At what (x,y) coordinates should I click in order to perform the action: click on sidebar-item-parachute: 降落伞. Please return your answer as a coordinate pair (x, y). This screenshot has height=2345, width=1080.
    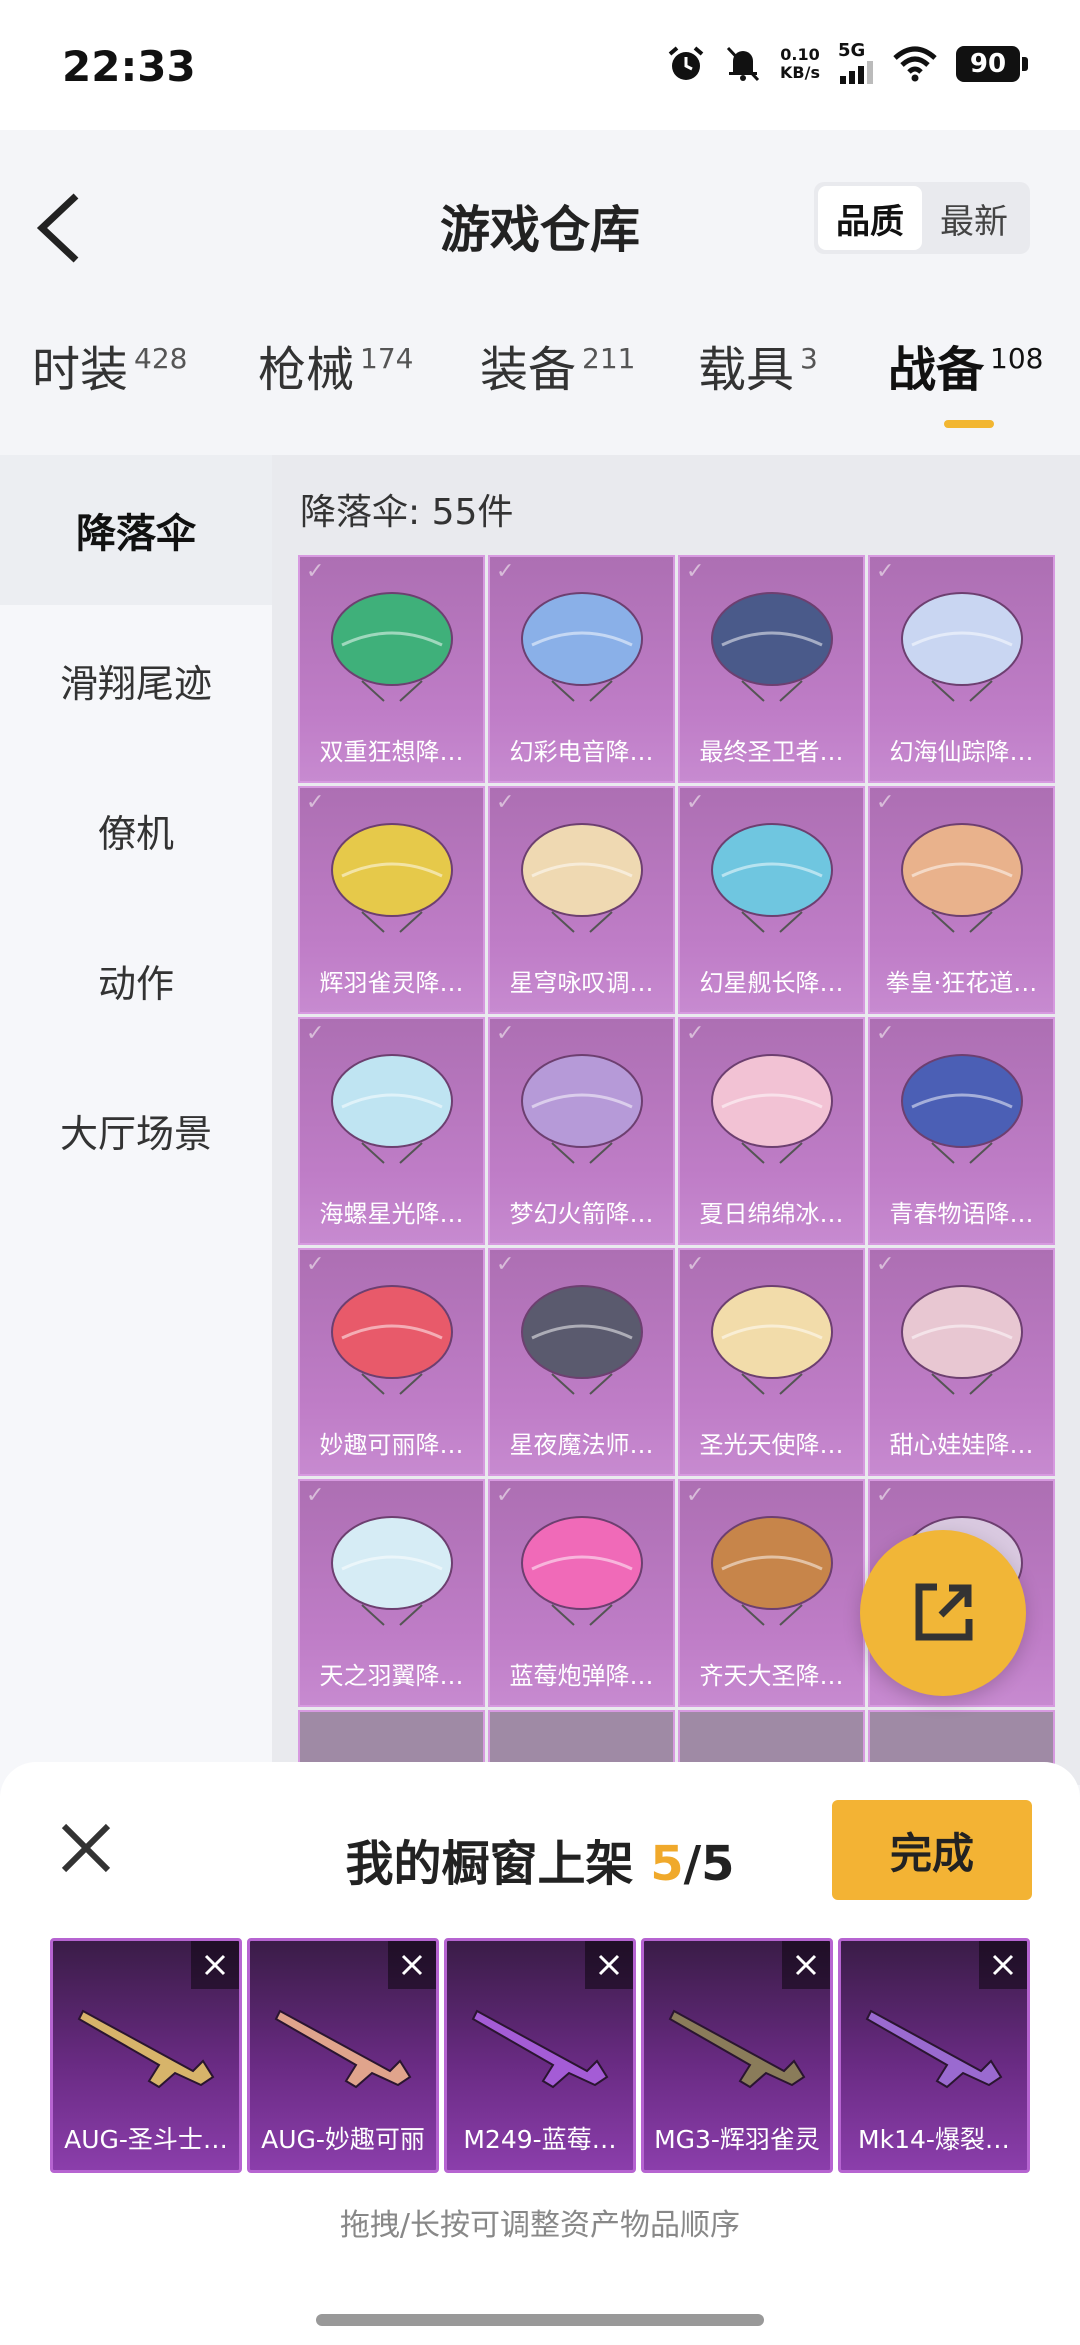
    Looking at the image, I should click on (136, 530).